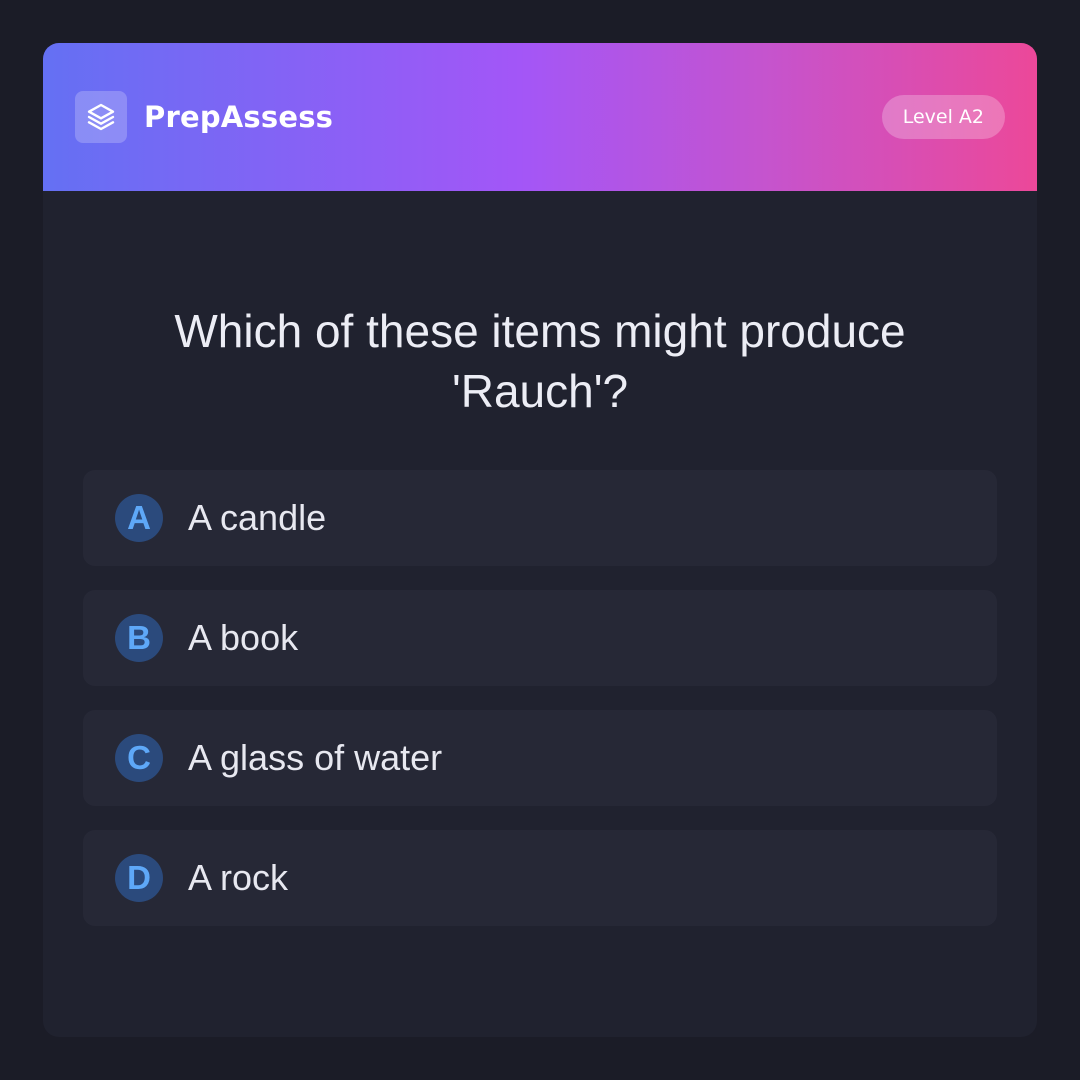 The width and height of the screenshot is (1080, 1080). I want to click on option-label: A rock, so click(238, 877).